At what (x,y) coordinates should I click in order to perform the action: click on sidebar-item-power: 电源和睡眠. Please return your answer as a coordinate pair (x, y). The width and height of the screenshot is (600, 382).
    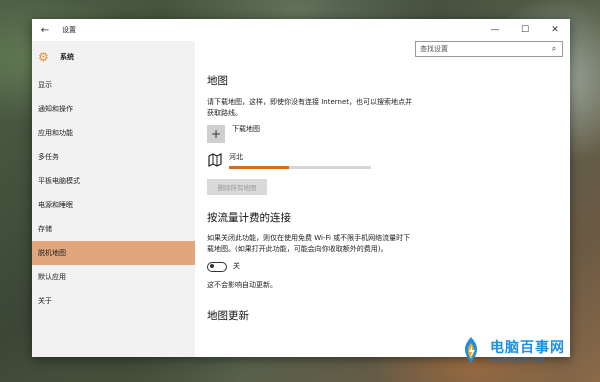
    Looking at the image, I should click on (113, 205).